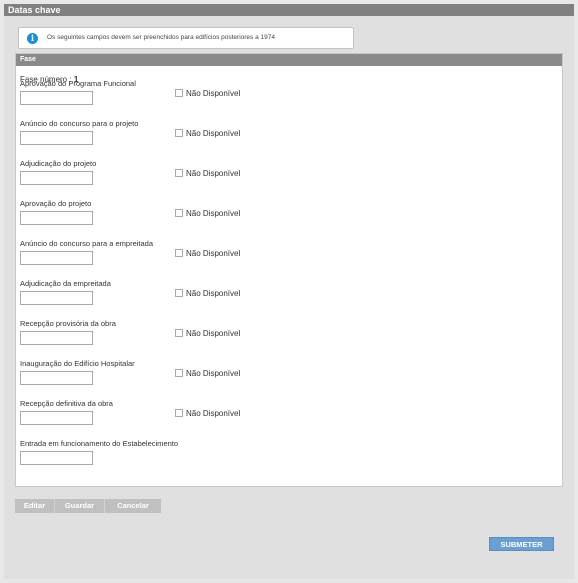 Image resolution: width=578 pixels, height=583 pixels. I want to click on fase-header-title: Fase, so click(28, 59).